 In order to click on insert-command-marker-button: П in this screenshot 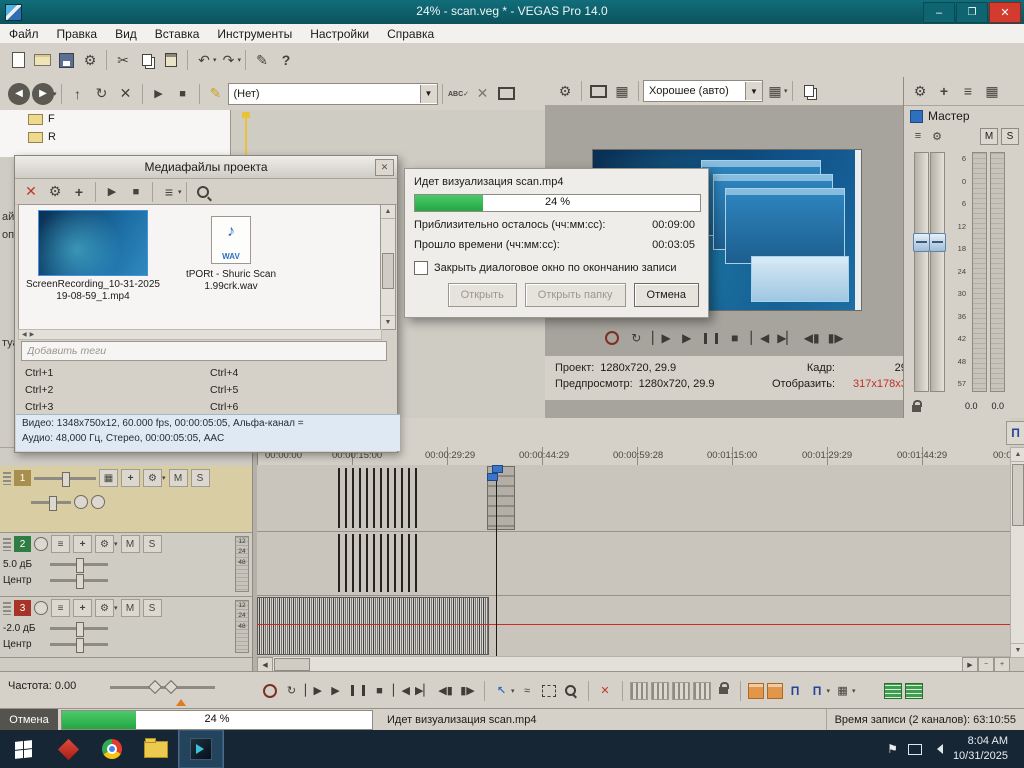, I will do `click(795, 691)`.